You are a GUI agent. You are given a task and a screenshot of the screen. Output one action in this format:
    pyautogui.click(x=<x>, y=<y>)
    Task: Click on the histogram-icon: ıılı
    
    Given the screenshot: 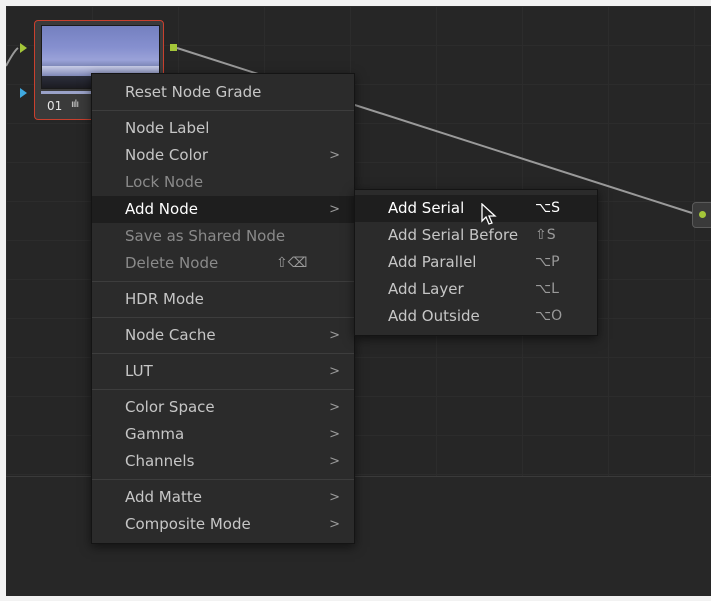 What is the action you would take?
    pyautogui.click(x=75, y=104)
    